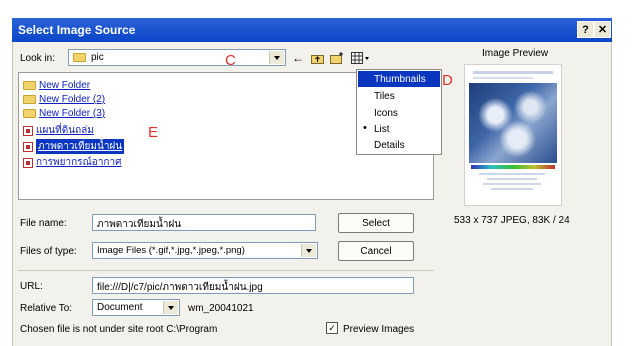  What do you see at coordinates (399, 129) in the screenshot?
I see `menu-item-list: • List` at bounding box center [399, 129].